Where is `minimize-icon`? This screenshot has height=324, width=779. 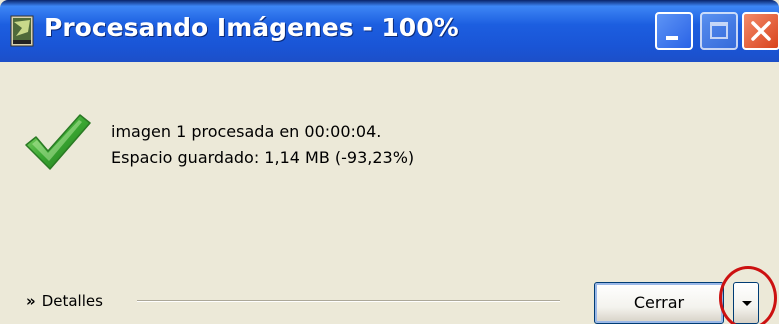
minimize-icon is located at coordinates (672, 38).